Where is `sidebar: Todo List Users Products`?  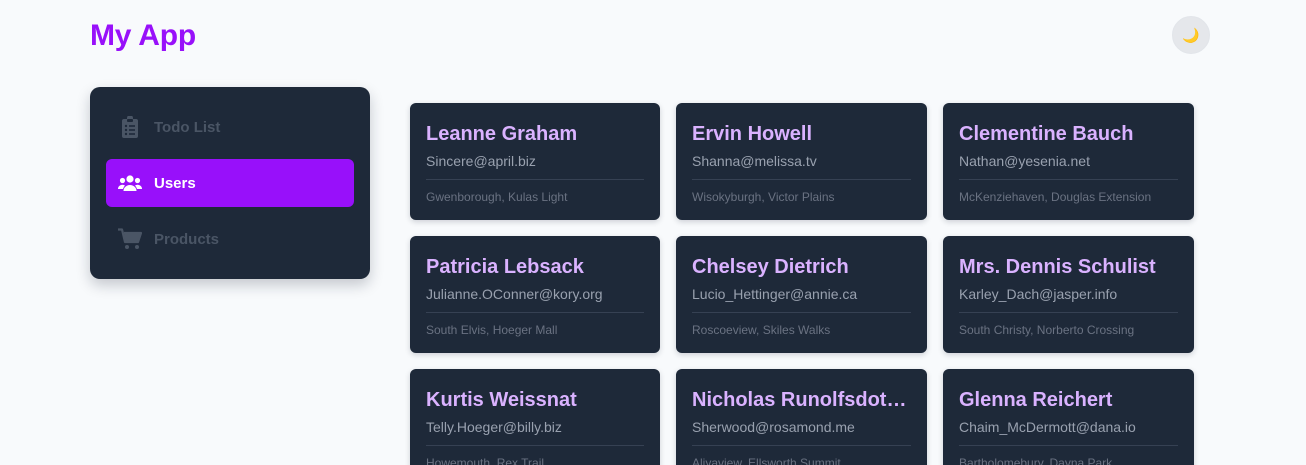 sidebar: Todo List Users Products is located at coordinates (230, 183).